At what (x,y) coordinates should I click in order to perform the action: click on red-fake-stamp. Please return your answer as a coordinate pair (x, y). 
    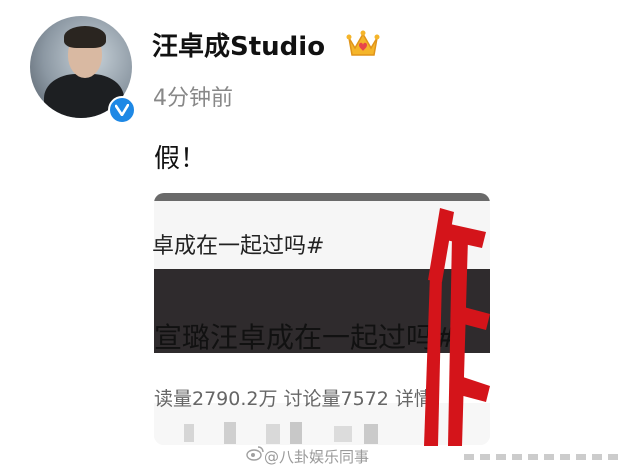
    Looking at the image, I should click on (457, 327).